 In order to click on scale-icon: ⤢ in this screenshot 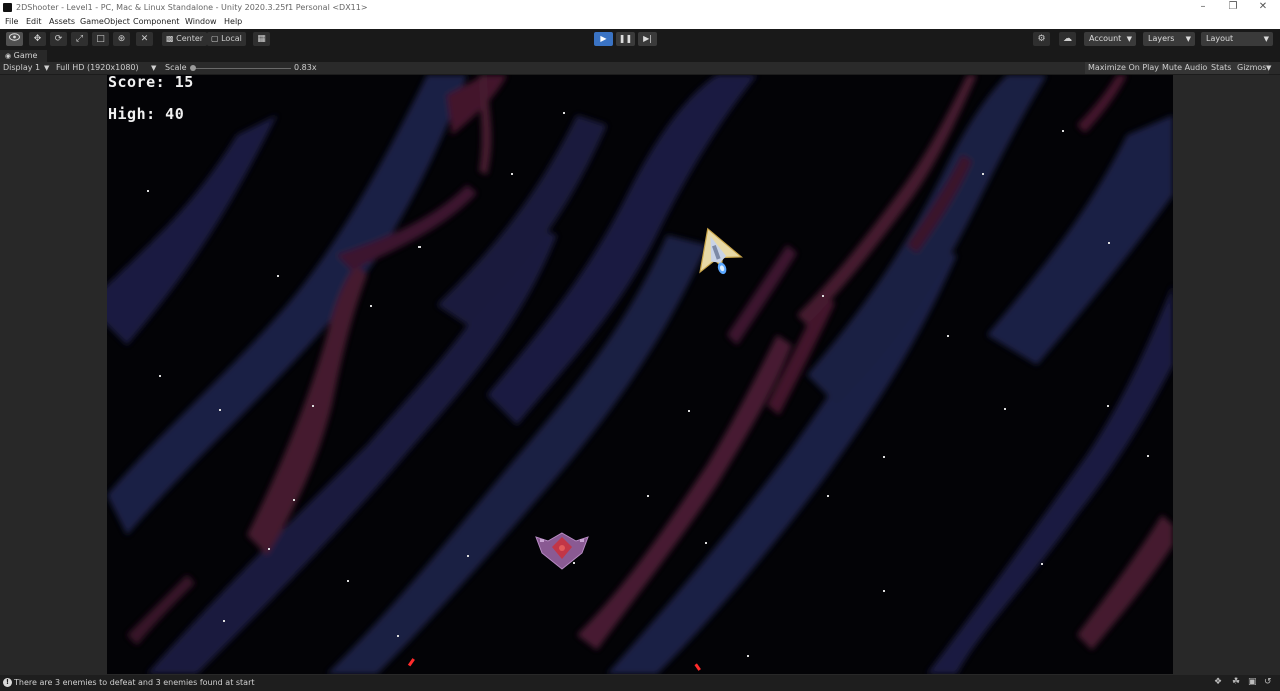, I will do `click(79, 39)`.